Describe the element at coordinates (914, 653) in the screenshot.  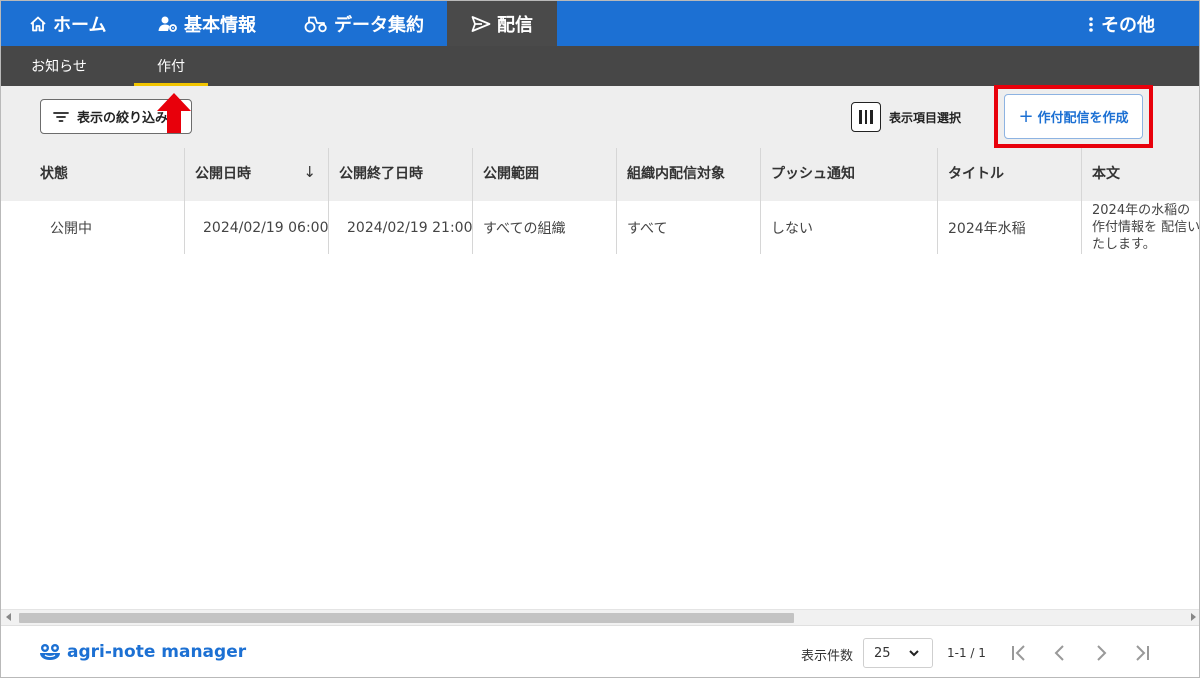
I see `chevron-down-icon` at that location.